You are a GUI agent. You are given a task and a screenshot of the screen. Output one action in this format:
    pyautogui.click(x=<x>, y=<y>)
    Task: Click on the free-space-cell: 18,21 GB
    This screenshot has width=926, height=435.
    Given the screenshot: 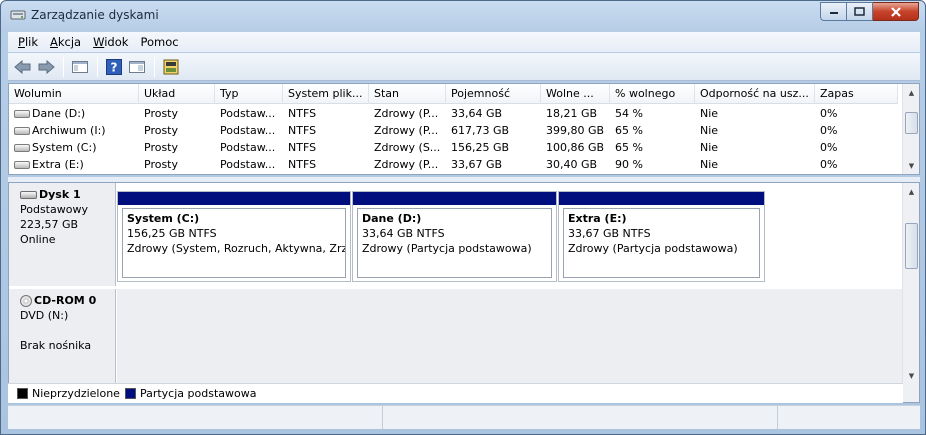 What is the action you would take?
    pyautogui.click(x=572, y=113)
    